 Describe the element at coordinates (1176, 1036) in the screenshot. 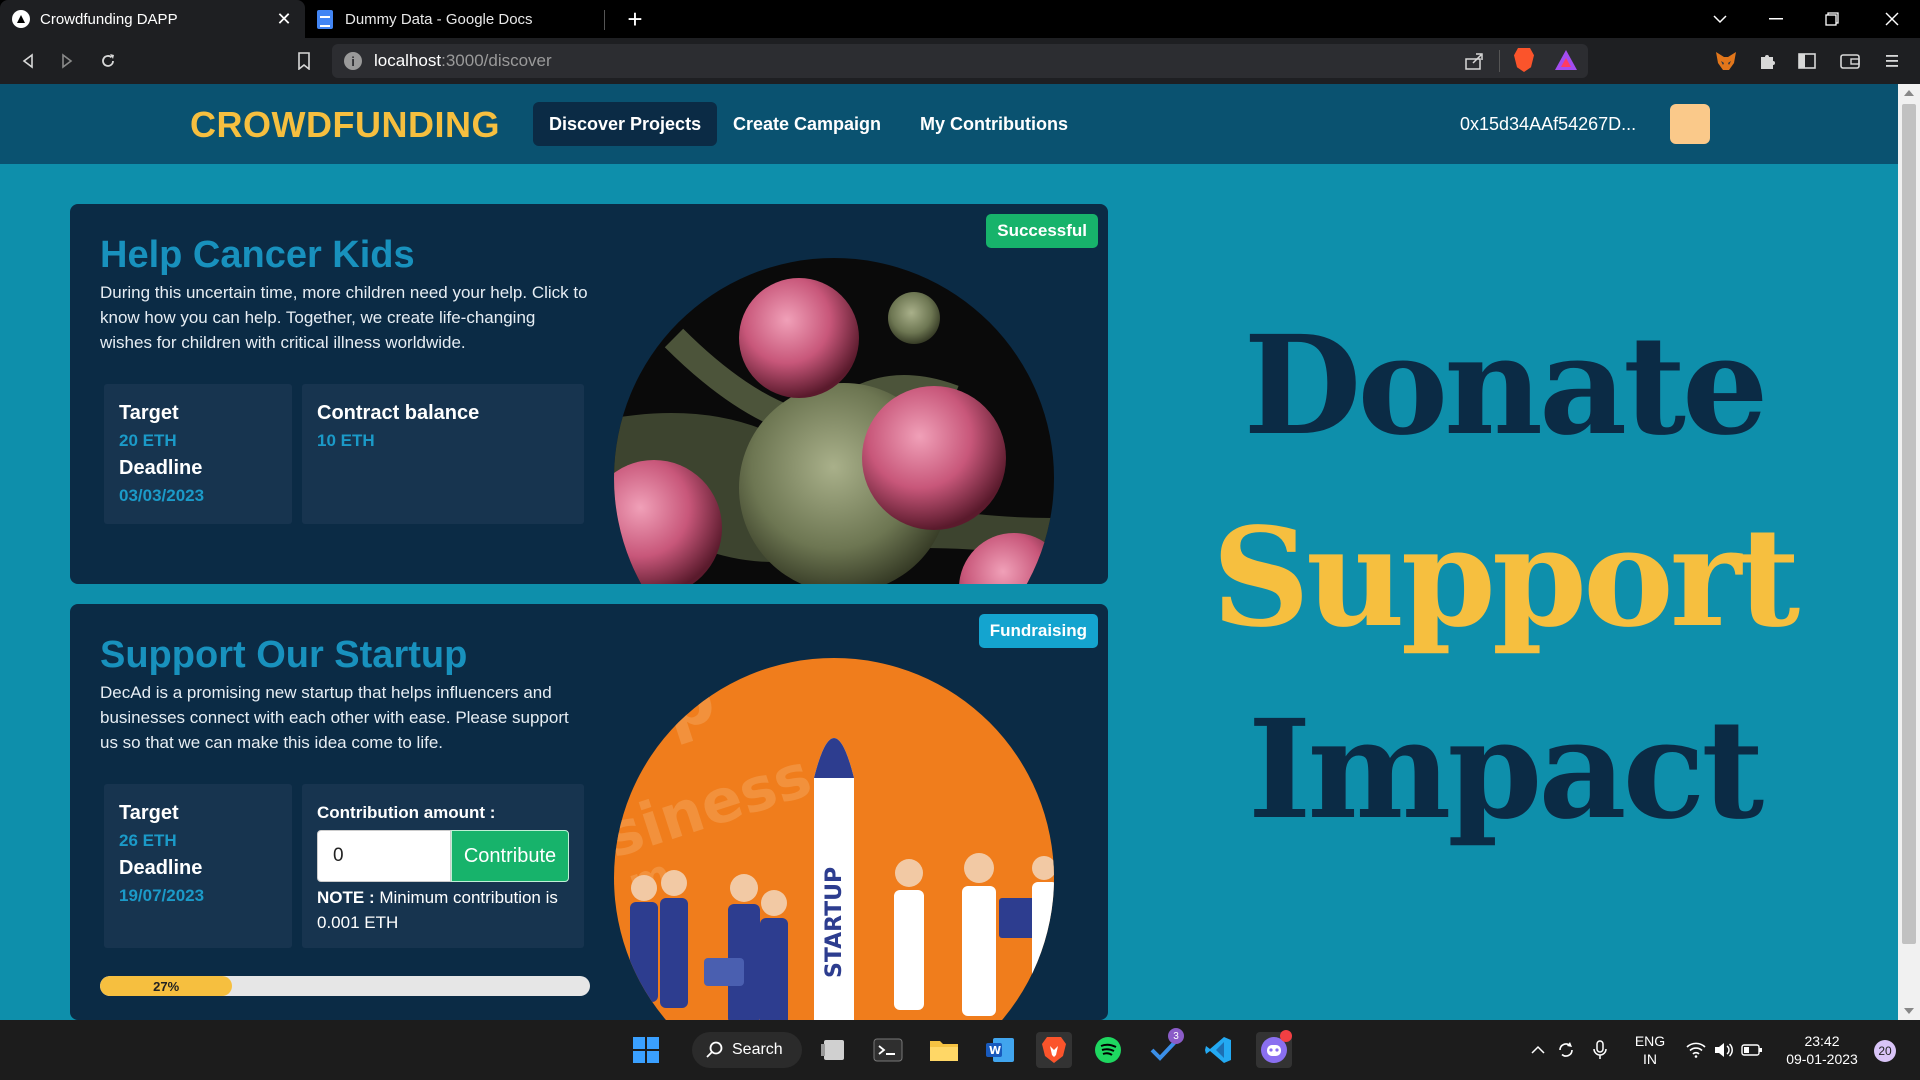

I see `todo-badge: 3` at that location.